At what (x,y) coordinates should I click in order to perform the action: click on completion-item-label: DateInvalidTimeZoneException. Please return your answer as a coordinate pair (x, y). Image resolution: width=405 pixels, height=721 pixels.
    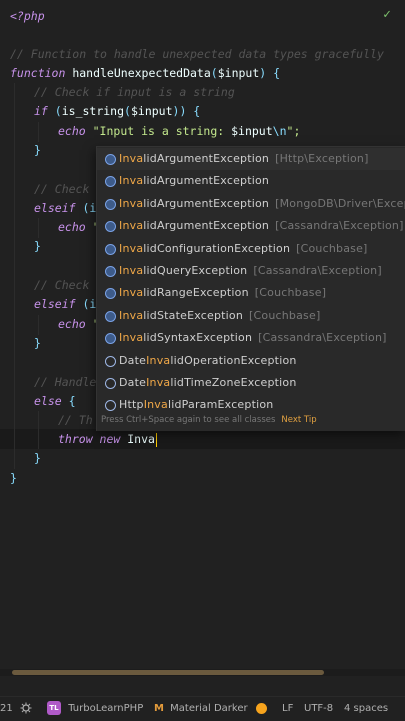
    Looking at the image, I should click on (211, 383).